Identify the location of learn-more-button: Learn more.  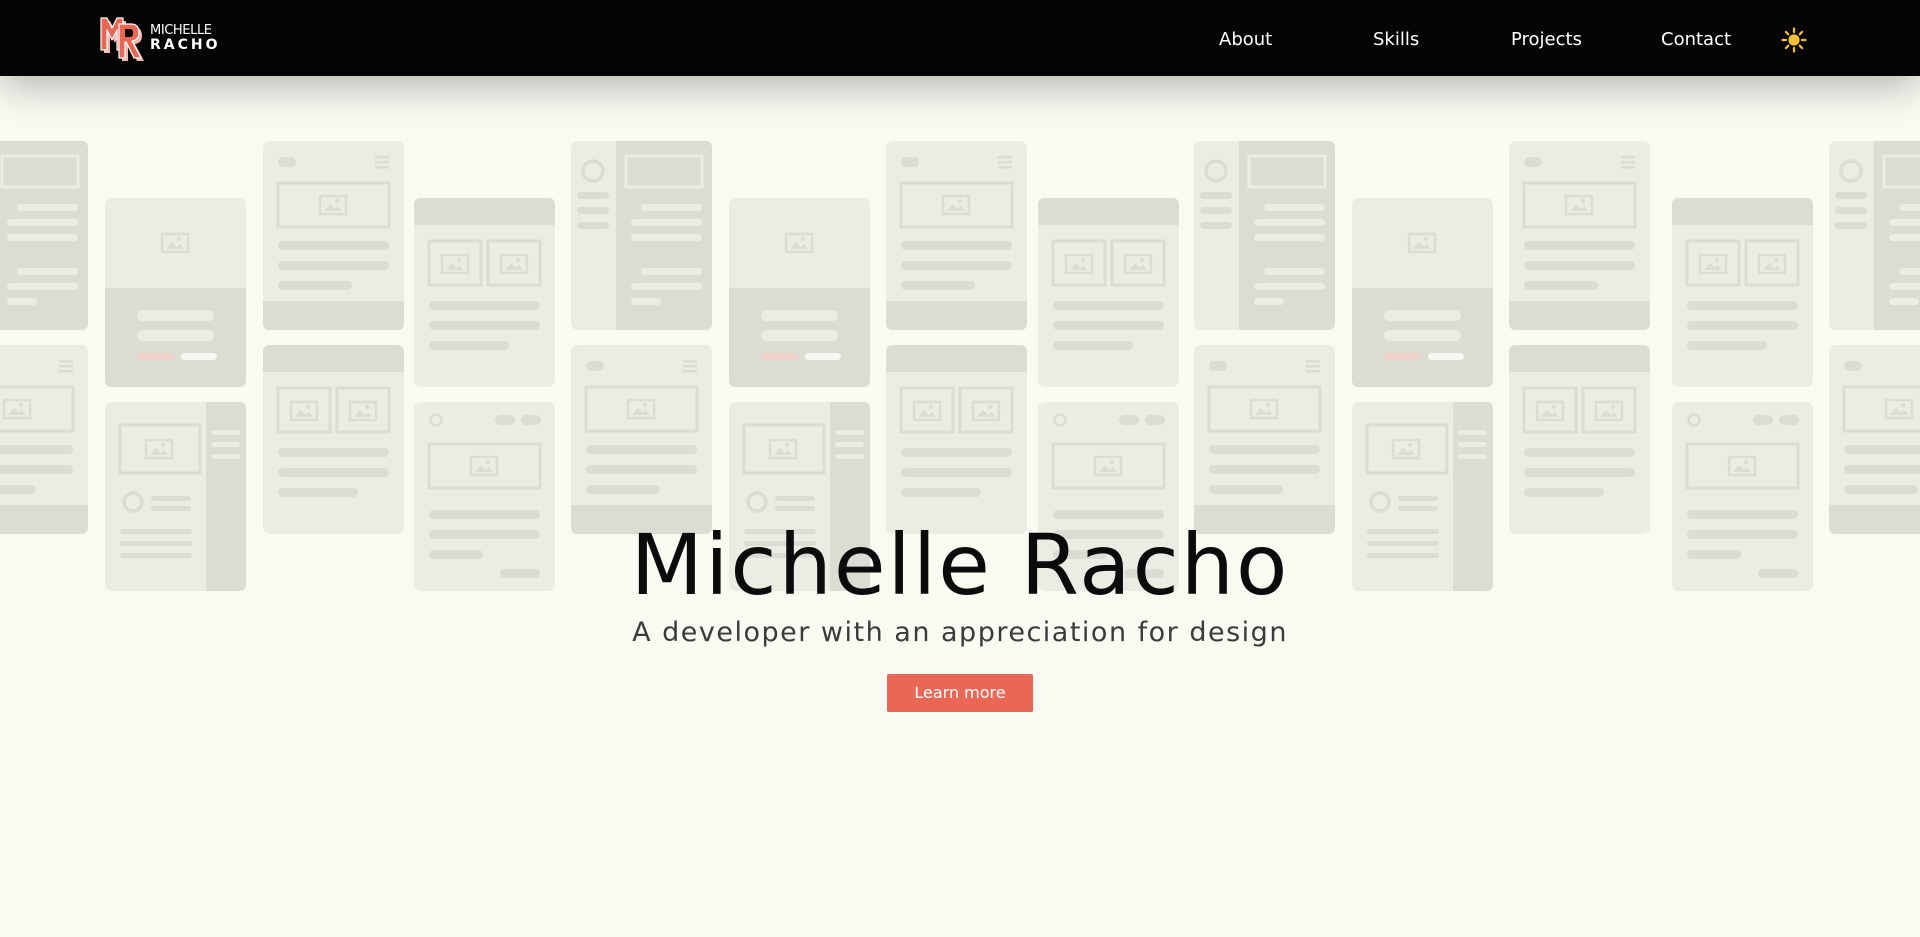
(960, 693).